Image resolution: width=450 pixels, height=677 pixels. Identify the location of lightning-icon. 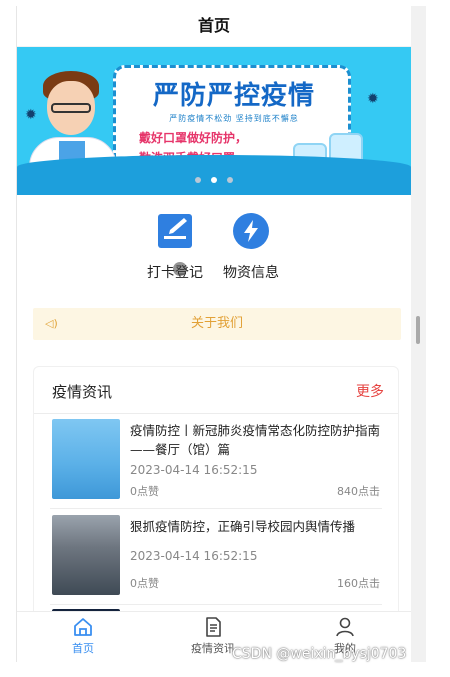
(251, 231).